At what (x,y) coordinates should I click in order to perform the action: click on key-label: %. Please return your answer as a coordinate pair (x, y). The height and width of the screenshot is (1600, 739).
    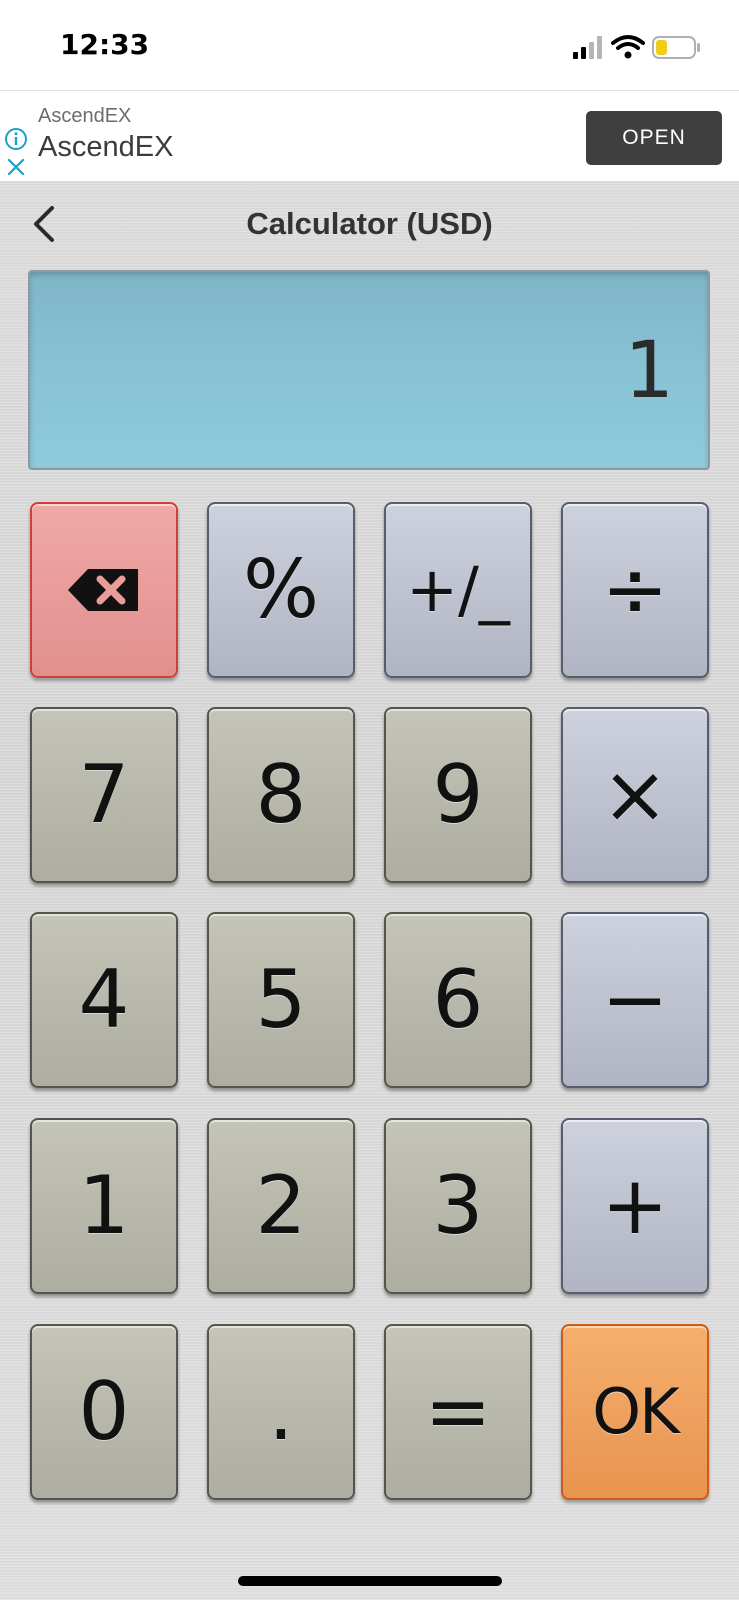
    Looking at the image, I should click on (280, 589).